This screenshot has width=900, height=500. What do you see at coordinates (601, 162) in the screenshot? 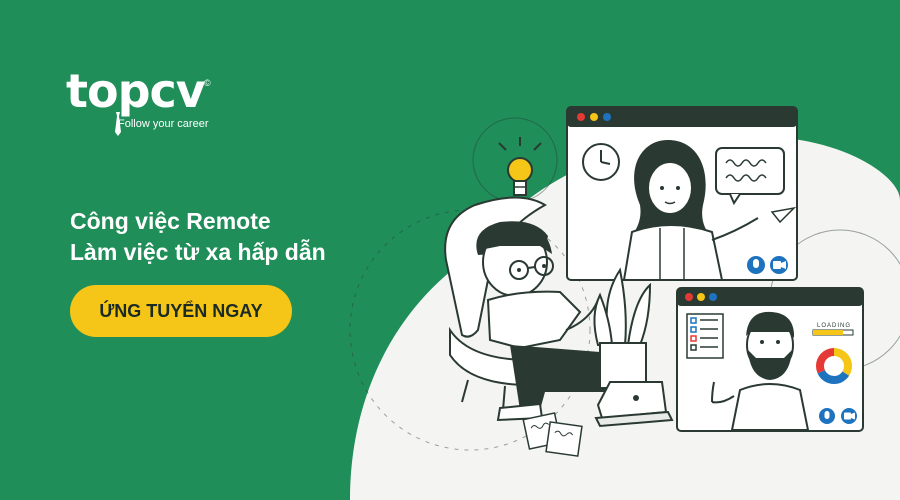
I see `clock-icon` at bounding box center [601, 162].